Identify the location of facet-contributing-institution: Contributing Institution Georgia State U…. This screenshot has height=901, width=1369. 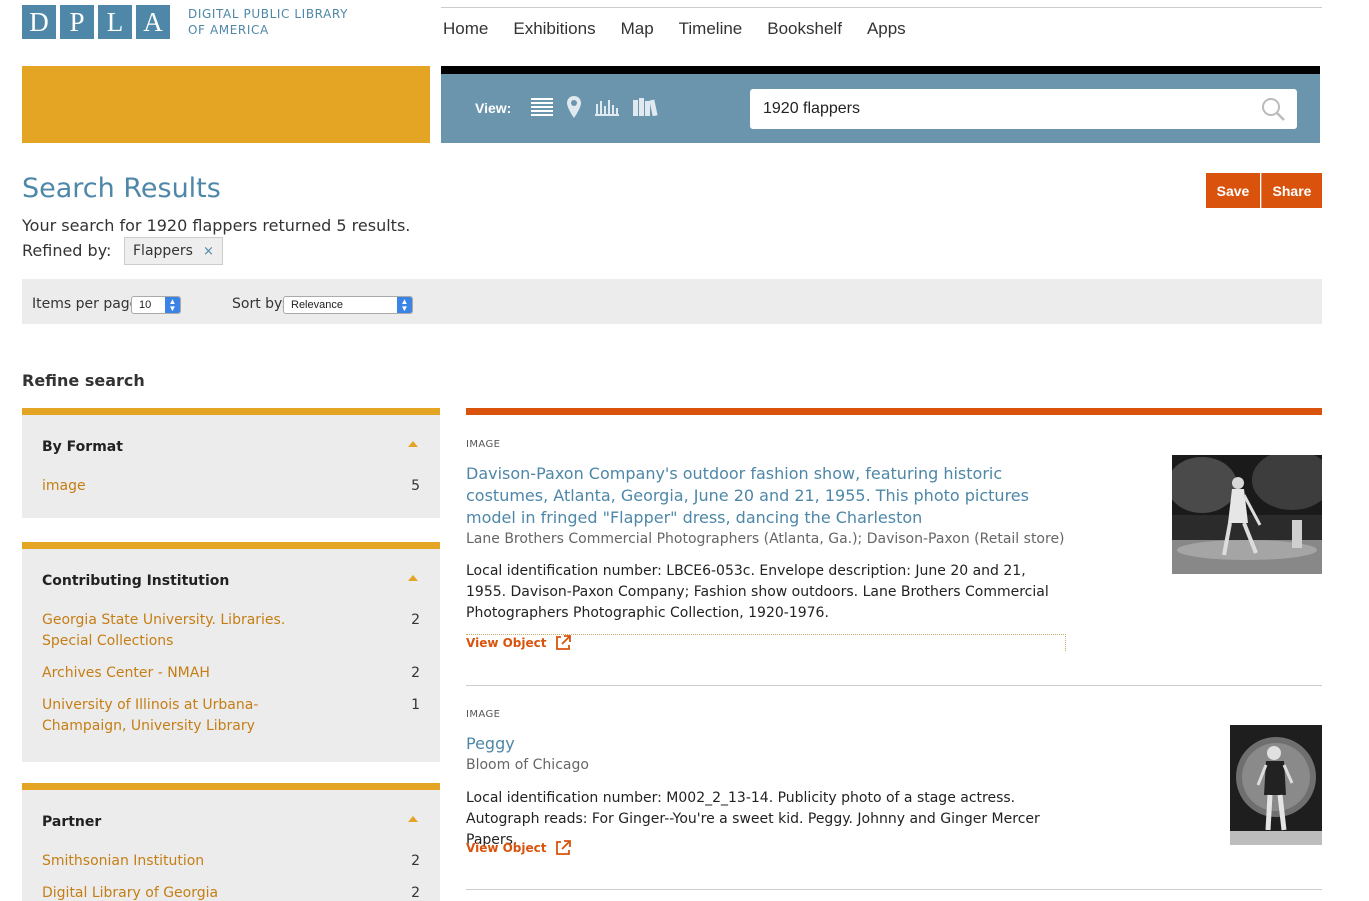
(231, 652).